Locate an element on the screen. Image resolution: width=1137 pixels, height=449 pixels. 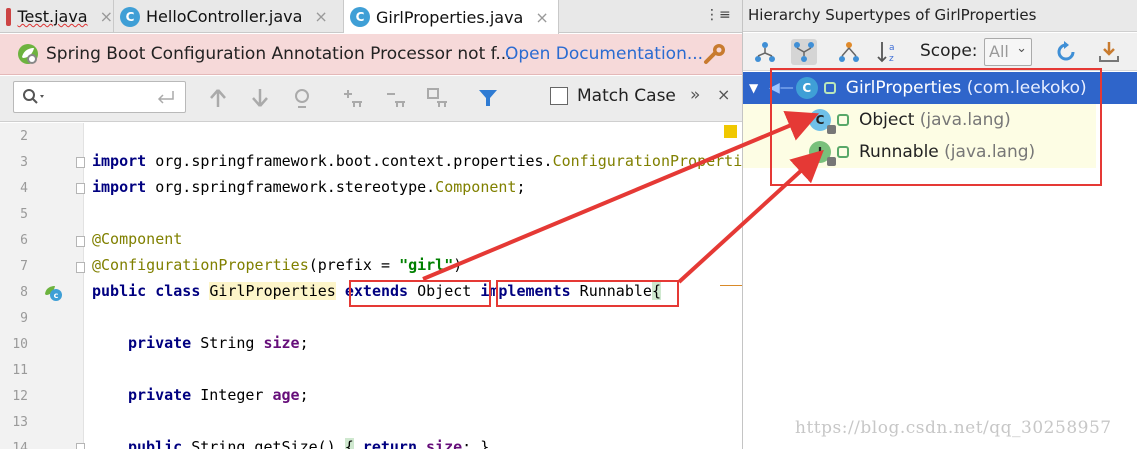
previous-occurrence-icon is located at coordinates (218, 98).